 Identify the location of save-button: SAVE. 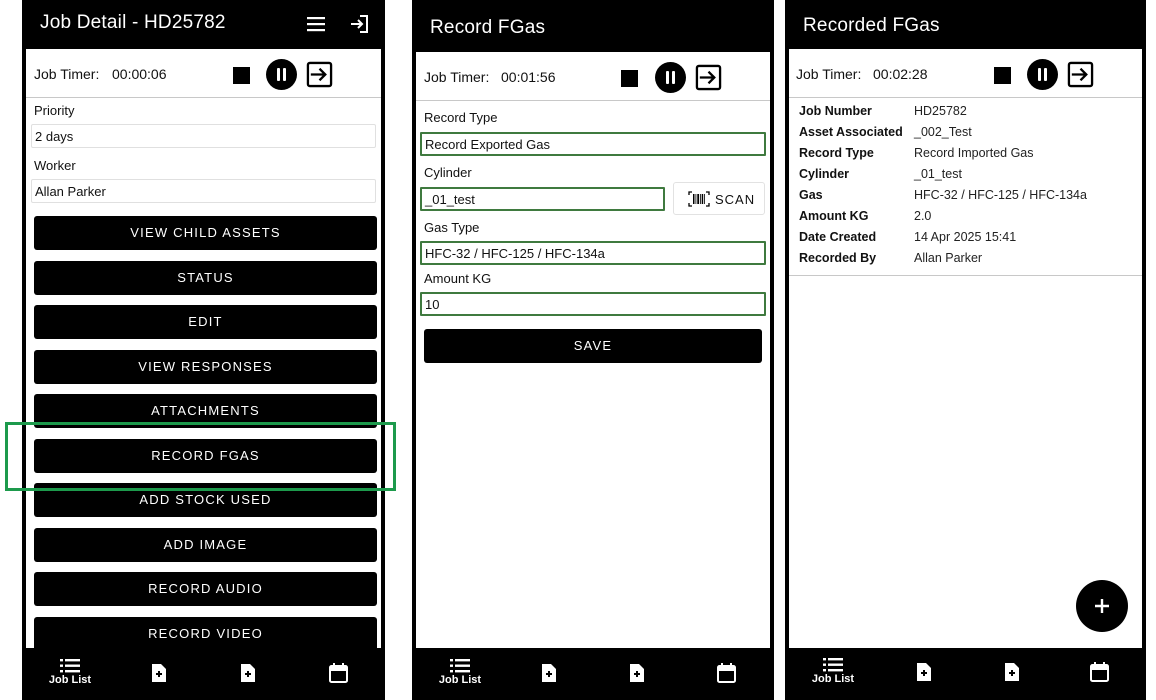
(593, 346).